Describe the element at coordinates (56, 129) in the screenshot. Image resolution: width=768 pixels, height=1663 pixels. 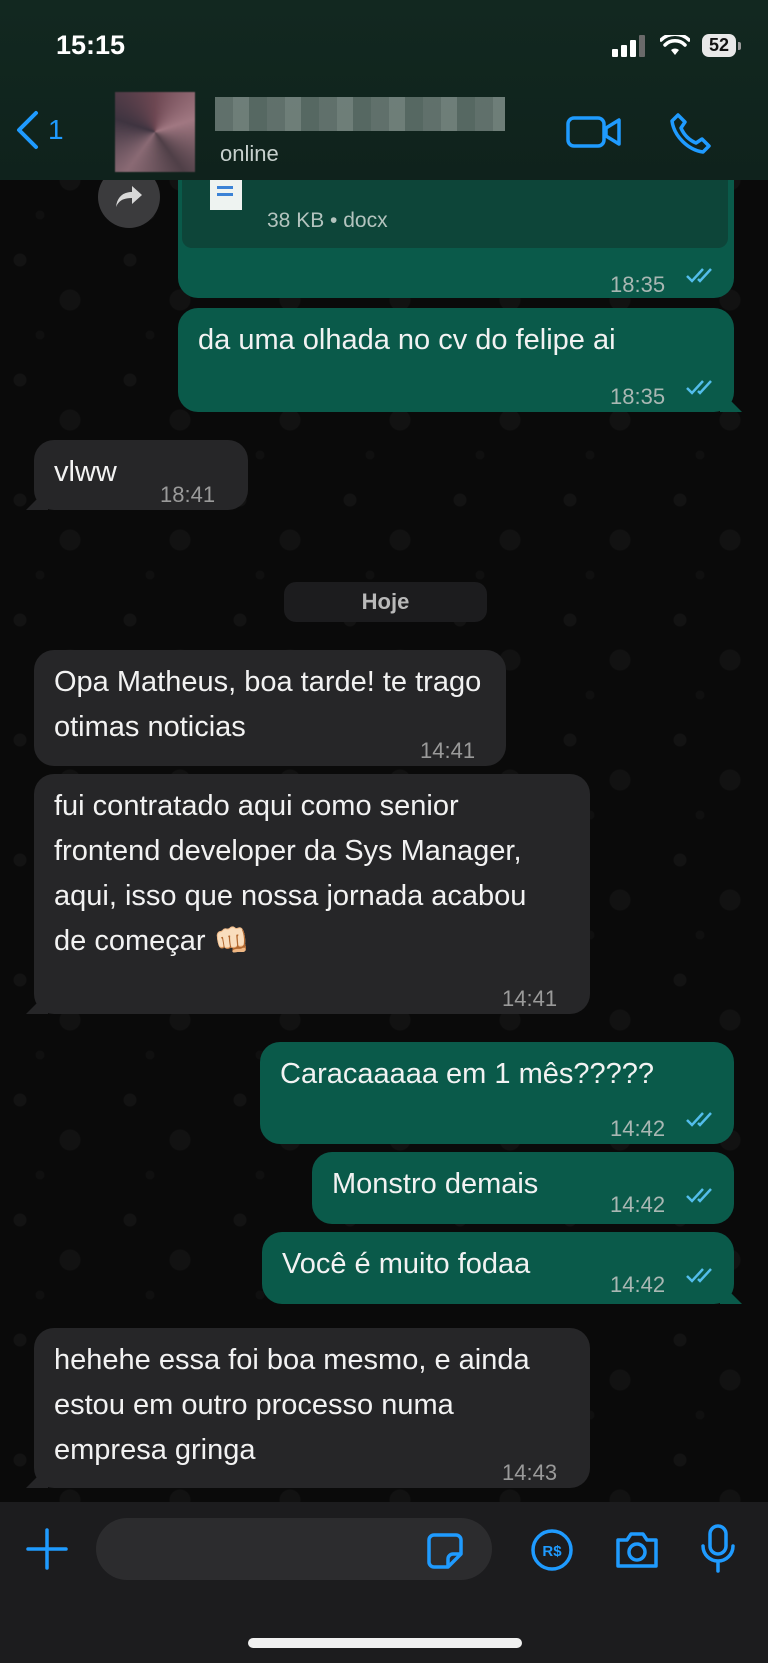
I see `unread-count: 1` at that location.